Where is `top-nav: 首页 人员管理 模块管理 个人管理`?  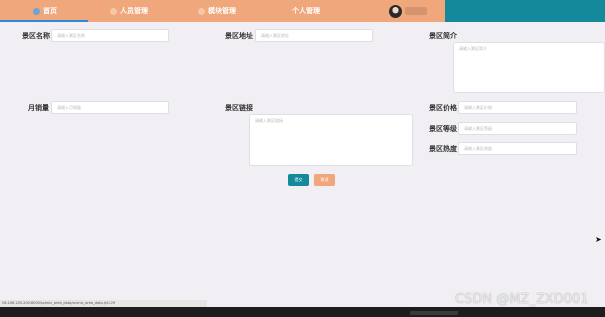
top-nav: 首页 人员管理 模块管理 个人管理 is located at coordinates (222, 11).